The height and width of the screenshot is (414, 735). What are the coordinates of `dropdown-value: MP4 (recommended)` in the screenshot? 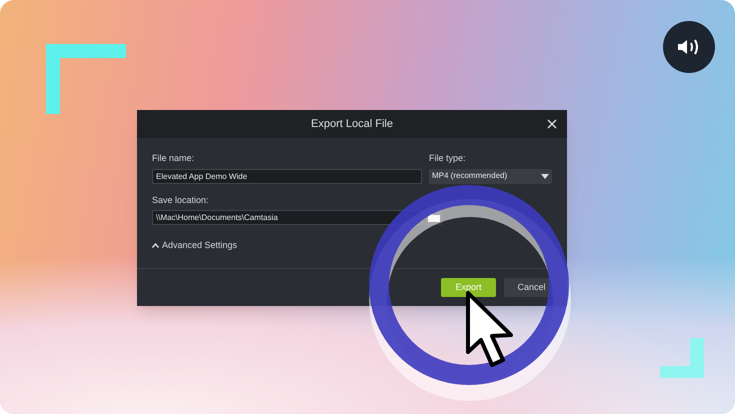 It's located at (470, 176).